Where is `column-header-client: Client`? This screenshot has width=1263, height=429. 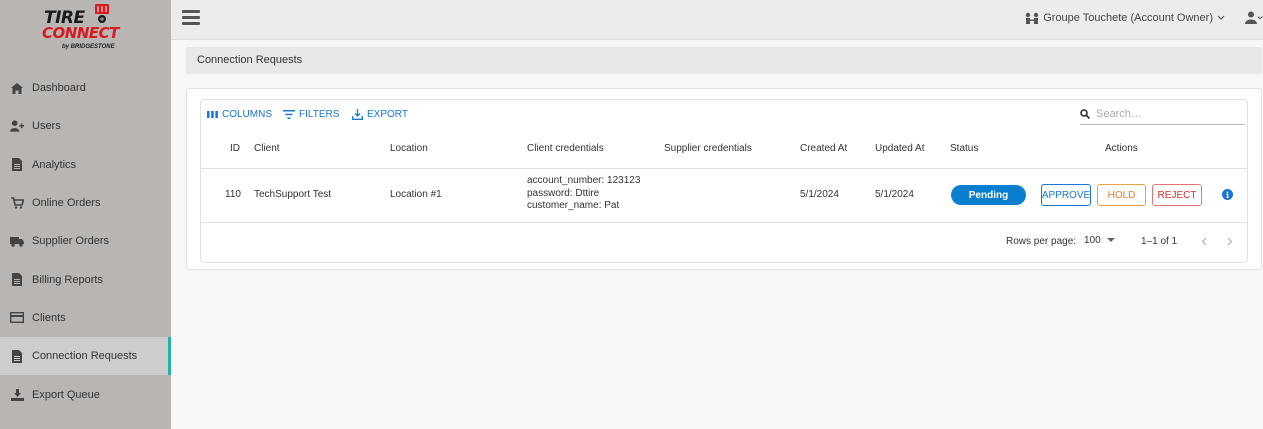 column-header-client: Client is located at coordinates (267, 148).